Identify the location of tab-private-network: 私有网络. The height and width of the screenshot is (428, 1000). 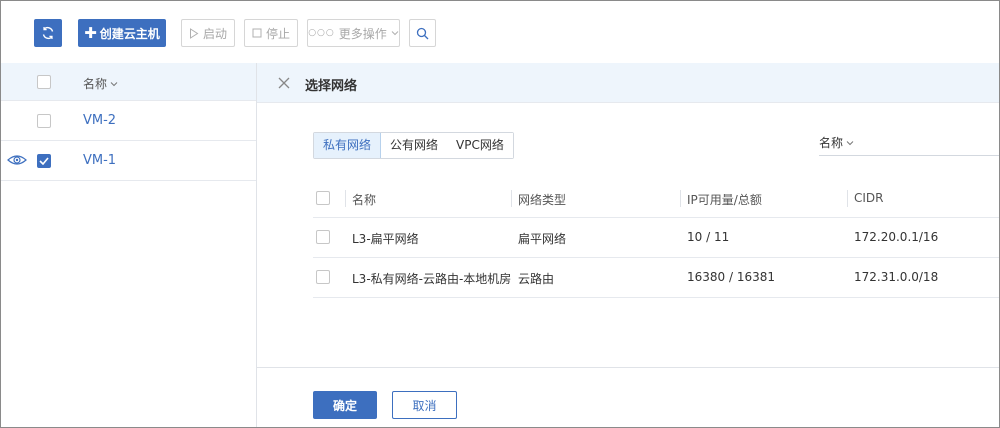
(348, 145).